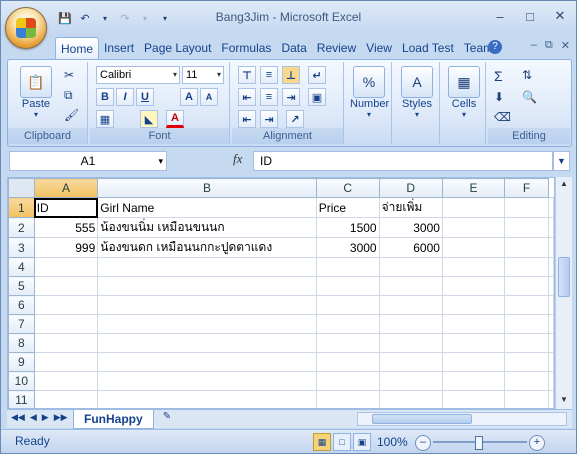 The height and width of the screenshot is (454, 577). Describe the element at coordinates (21, 267) in the screenshot. I see `row-header: 4` at that location.